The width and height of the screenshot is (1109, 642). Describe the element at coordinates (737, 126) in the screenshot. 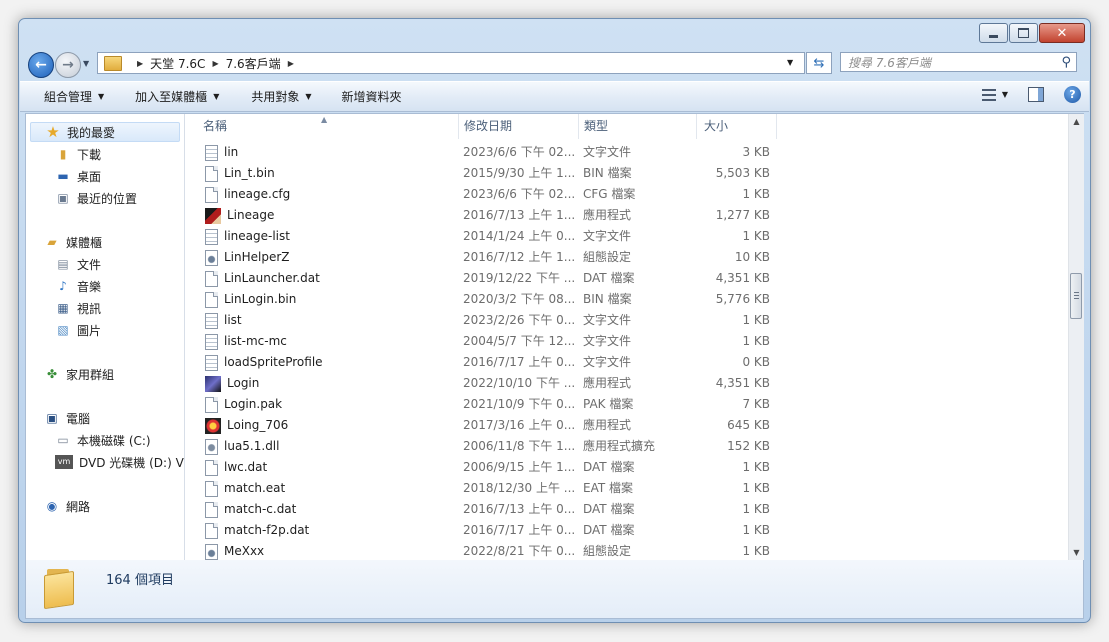

I see `column-header-size: 大小` at that location.